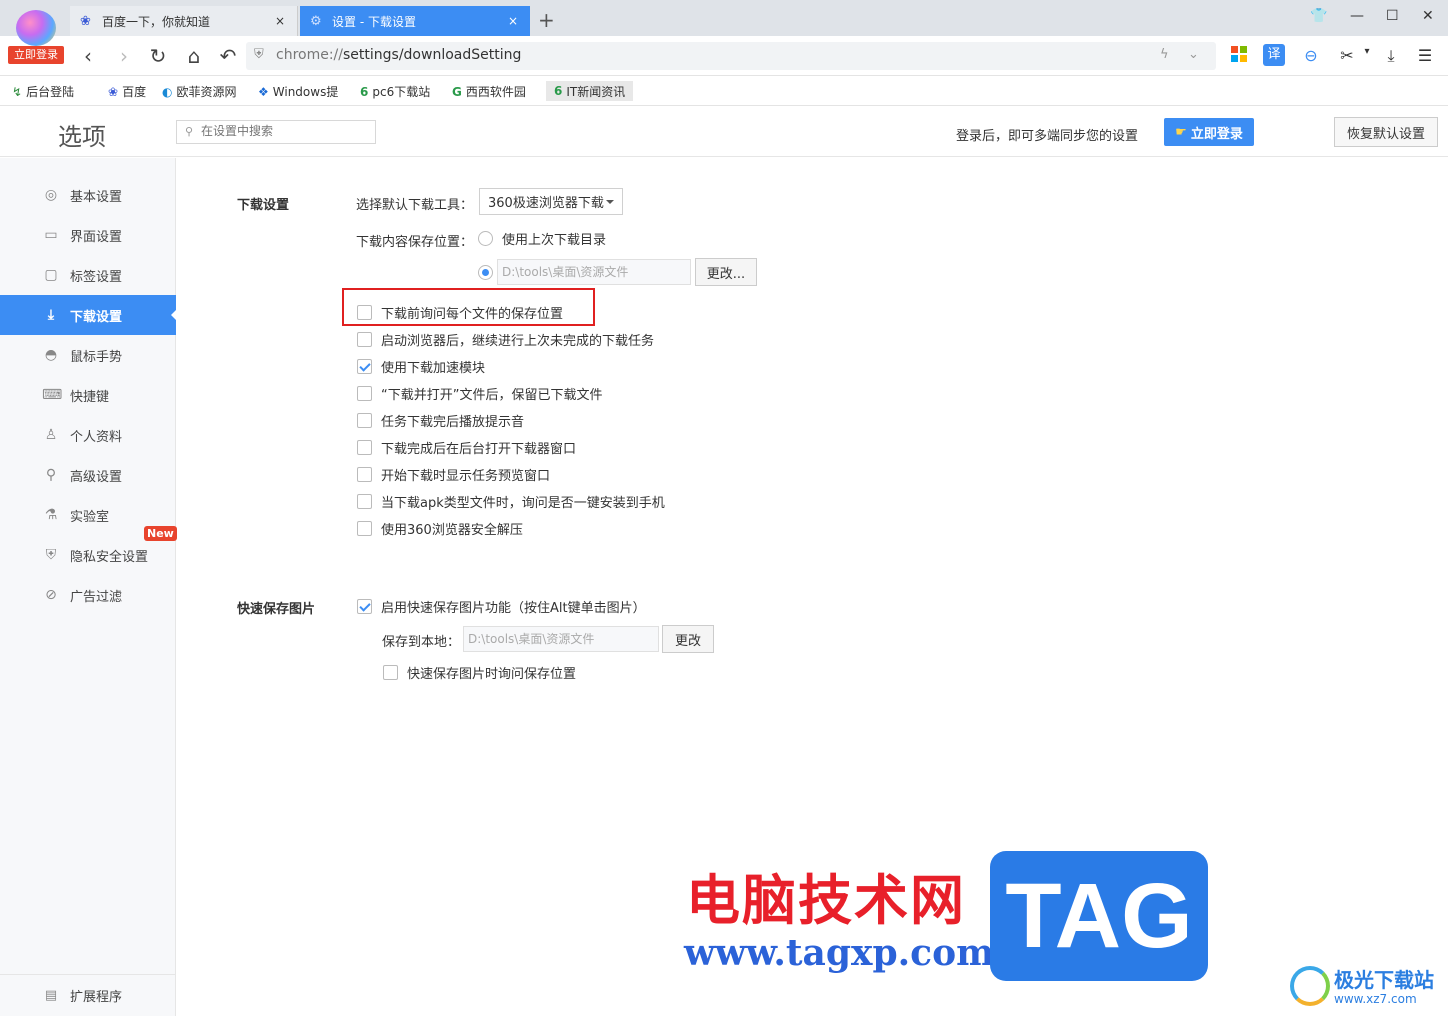 The image size is (1448, 1016). I want to click on sidebar-item-download: ⤓ 下载设置, so click(88, 315).